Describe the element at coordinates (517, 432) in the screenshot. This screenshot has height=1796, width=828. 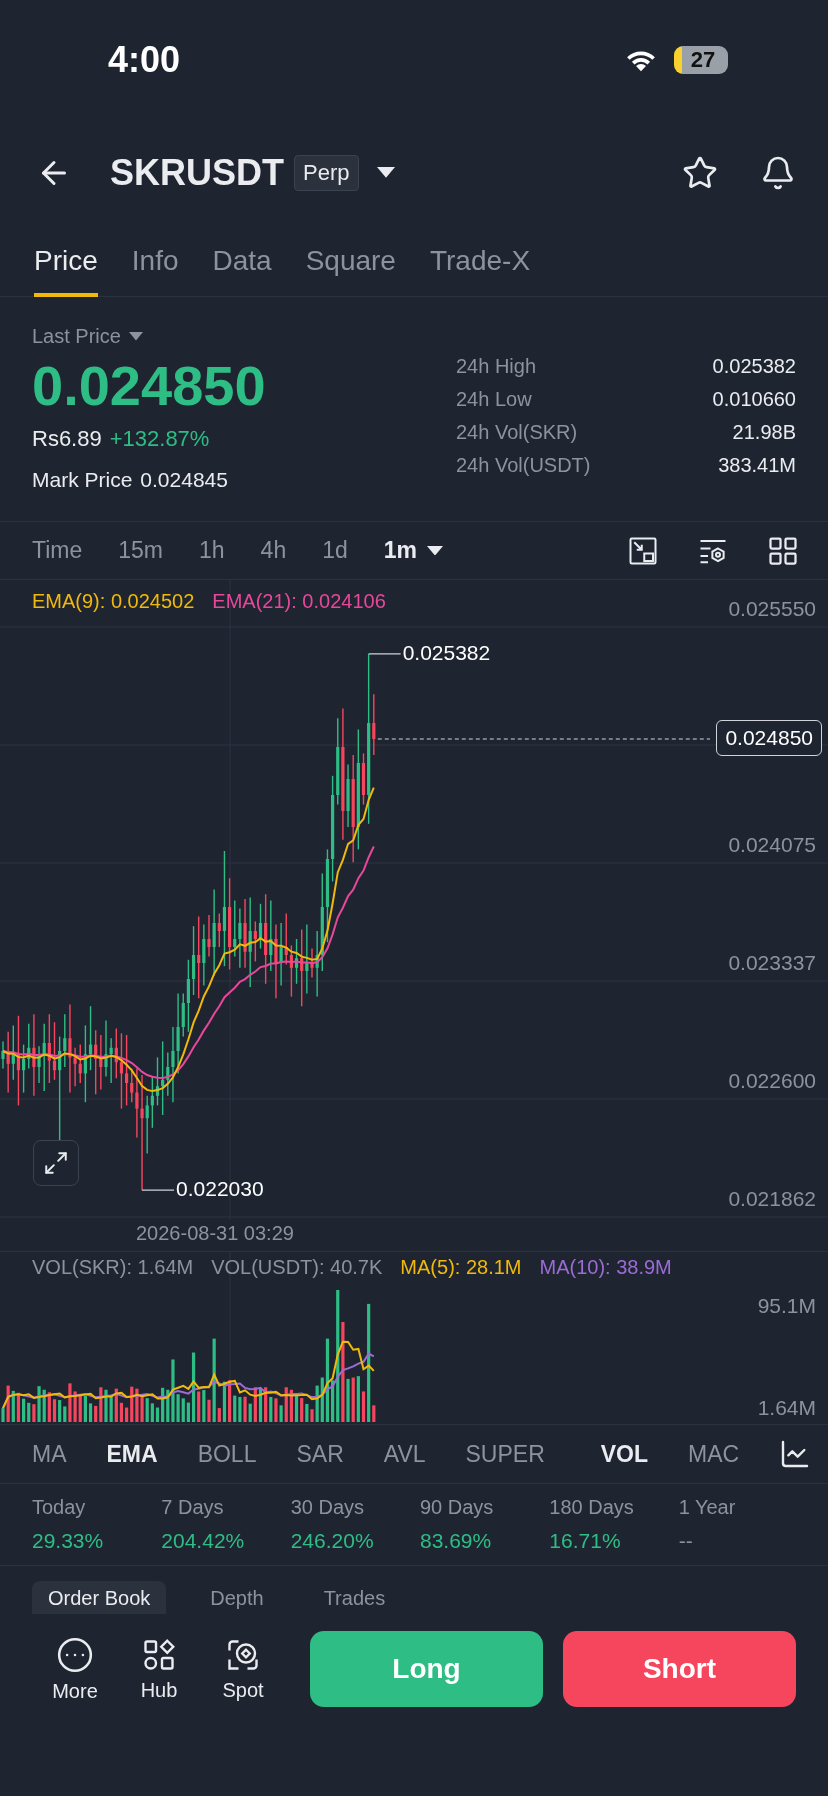
I see `stat-label: 24h Vol(SKR)` at that location.